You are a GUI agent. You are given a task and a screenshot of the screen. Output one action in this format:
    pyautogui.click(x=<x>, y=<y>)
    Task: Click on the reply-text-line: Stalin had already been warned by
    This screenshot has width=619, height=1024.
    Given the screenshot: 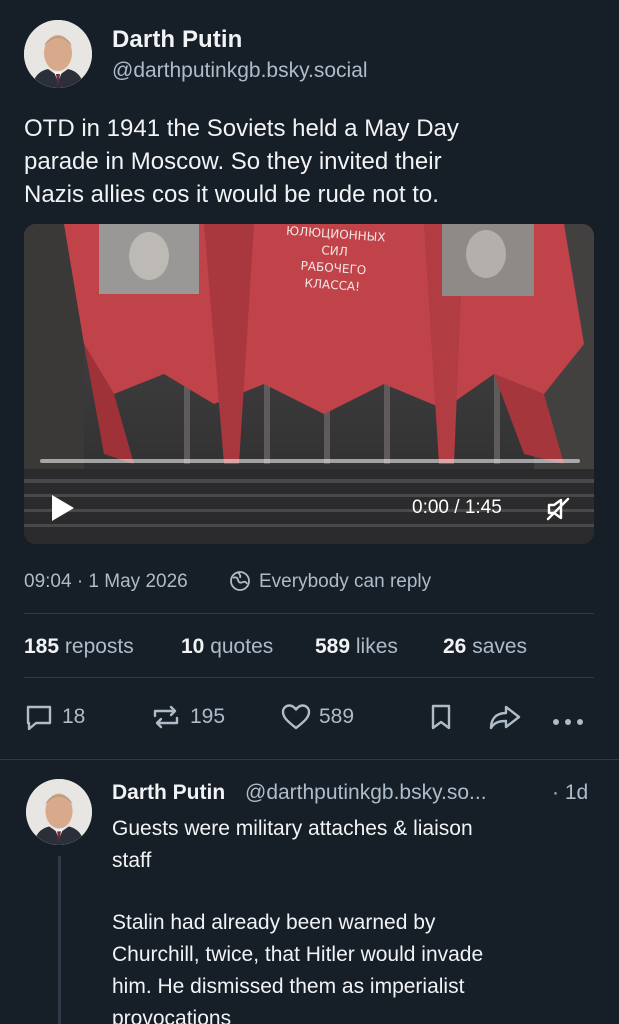 What is the action you would take?
    pyautogui.click(x=274, y=922)
    